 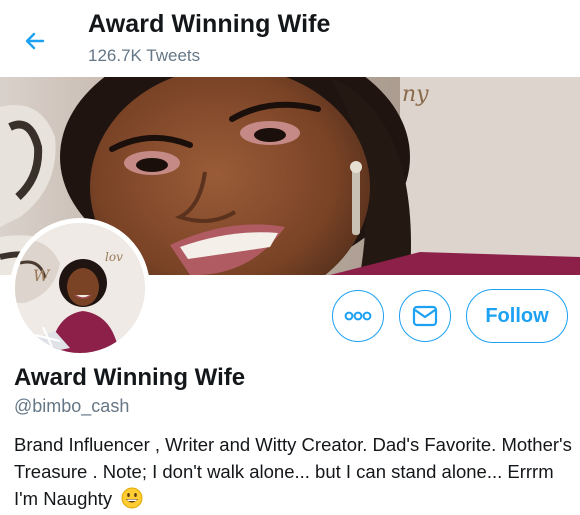 What do you see at coordinates (144, 55) in the screenshot?
I see `tweet-count: 126.7K Tweets` at bounding box center [144, 55].